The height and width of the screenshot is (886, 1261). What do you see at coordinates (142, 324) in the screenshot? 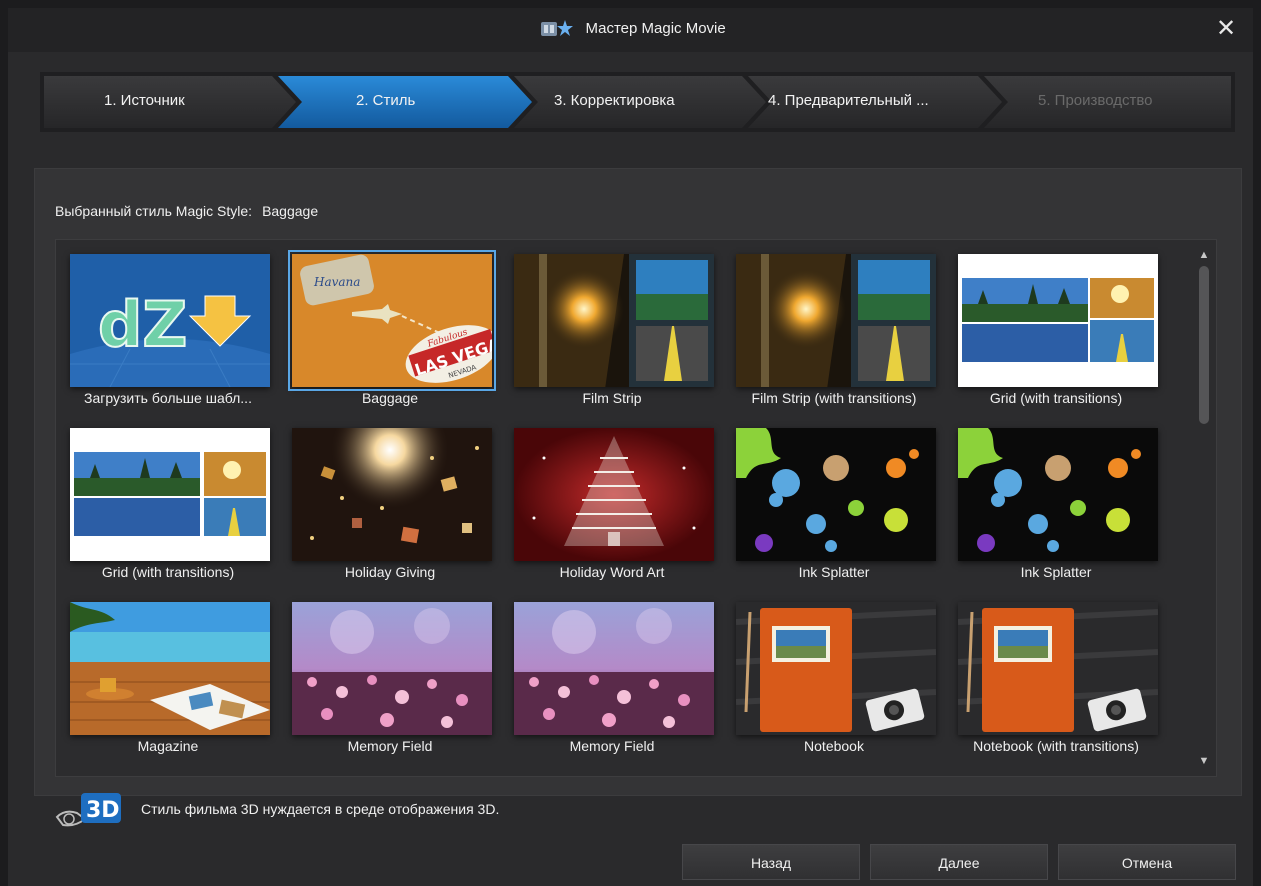
I see `svg-text: dZ` at bounding box center [142, 324].